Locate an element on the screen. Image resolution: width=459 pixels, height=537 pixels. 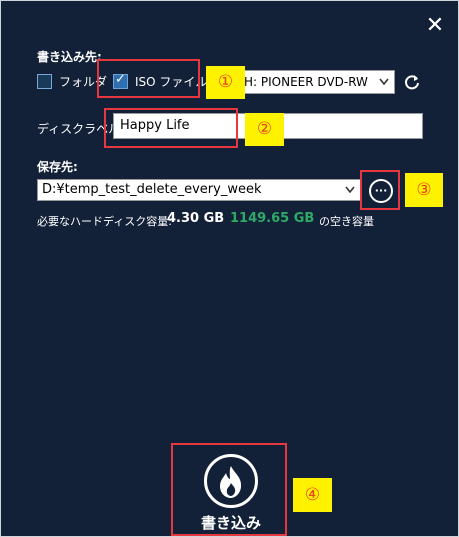
required-space-value: 4.30 GB is located at coordinates (196, 218).